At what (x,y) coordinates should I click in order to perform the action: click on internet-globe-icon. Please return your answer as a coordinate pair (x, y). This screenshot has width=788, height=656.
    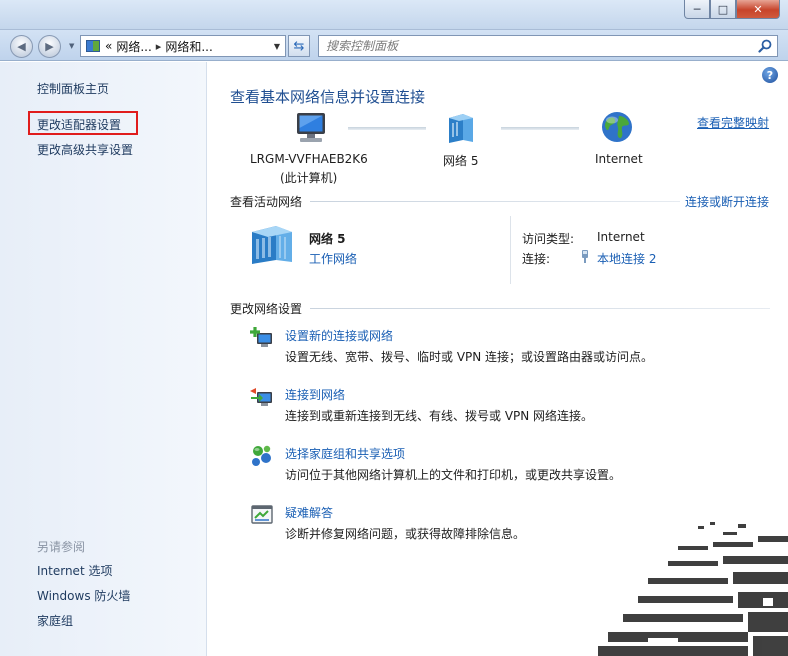
    Looking at the image, I should click on (617, 127).